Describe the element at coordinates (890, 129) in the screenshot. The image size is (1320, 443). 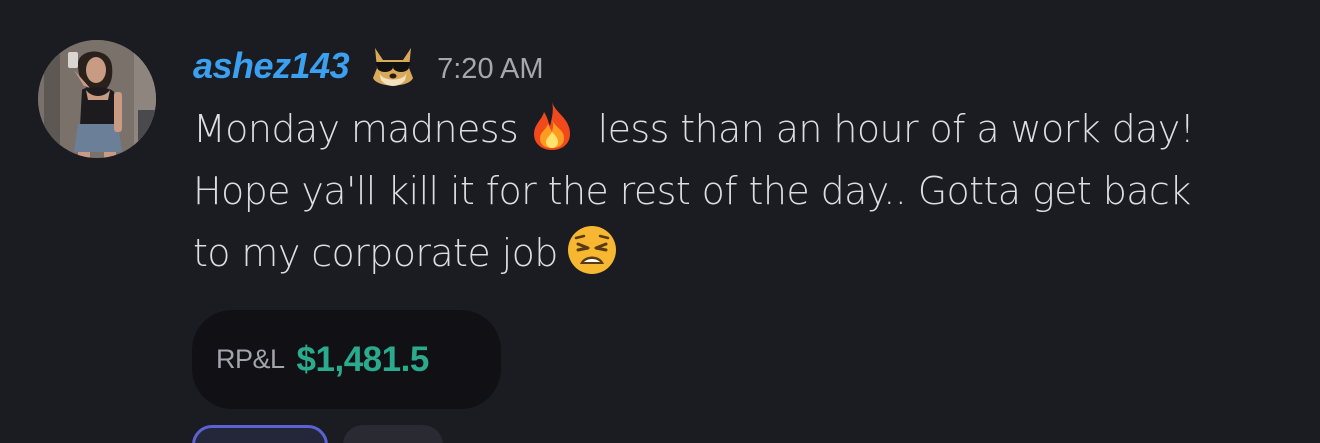
I see `message-text: less than an hour of a work day!` at that location.